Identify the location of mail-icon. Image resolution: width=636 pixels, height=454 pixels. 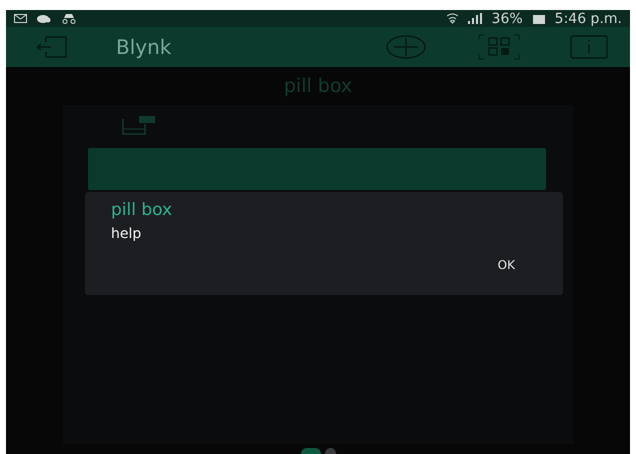
(20, 18).